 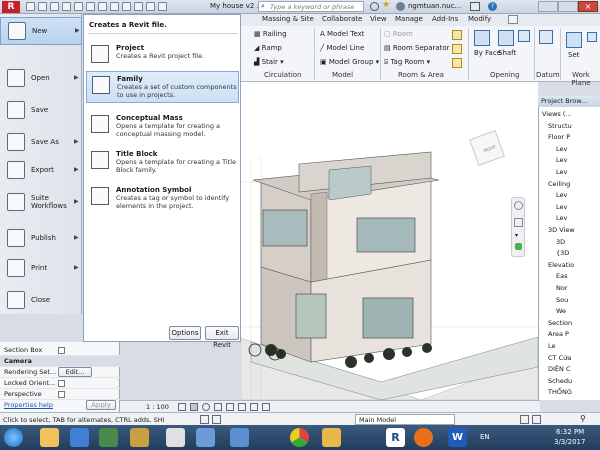 What do you see at coordinates (592, 37) in the screenshot?
I see `show-icon` at bounding box center [592, 37].